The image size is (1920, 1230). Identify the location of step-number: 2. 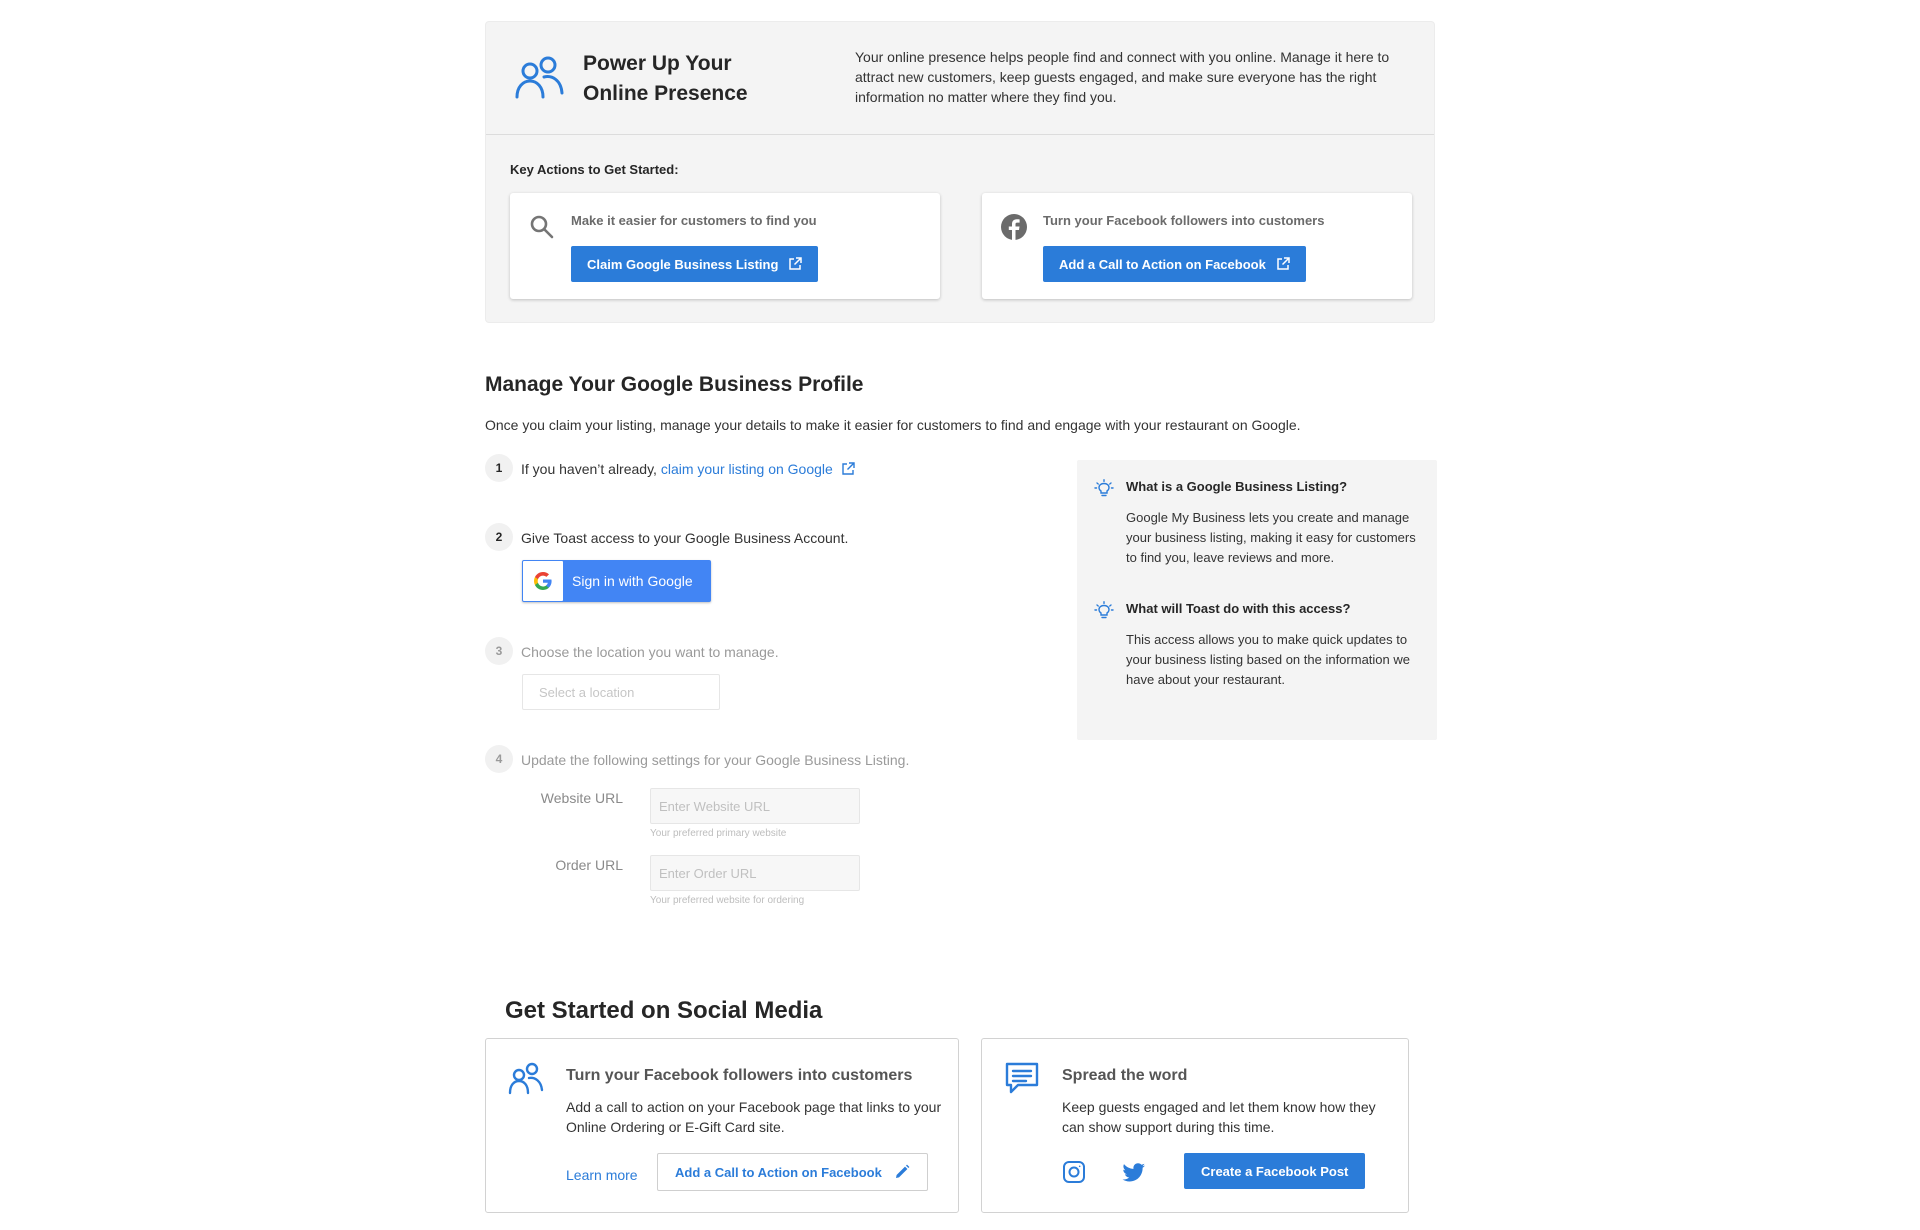
(499, 537).